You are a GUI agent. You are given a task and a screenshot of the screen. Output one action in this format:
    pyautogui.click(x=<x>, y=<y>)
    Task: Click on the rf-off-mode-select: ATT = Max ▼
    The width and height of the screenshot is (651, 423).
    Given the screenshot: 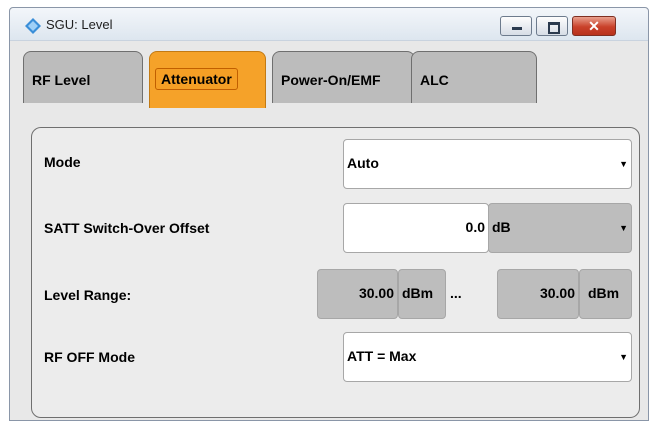 What is the action you would take?
    pyautogui.click(x=487, y=357)
    